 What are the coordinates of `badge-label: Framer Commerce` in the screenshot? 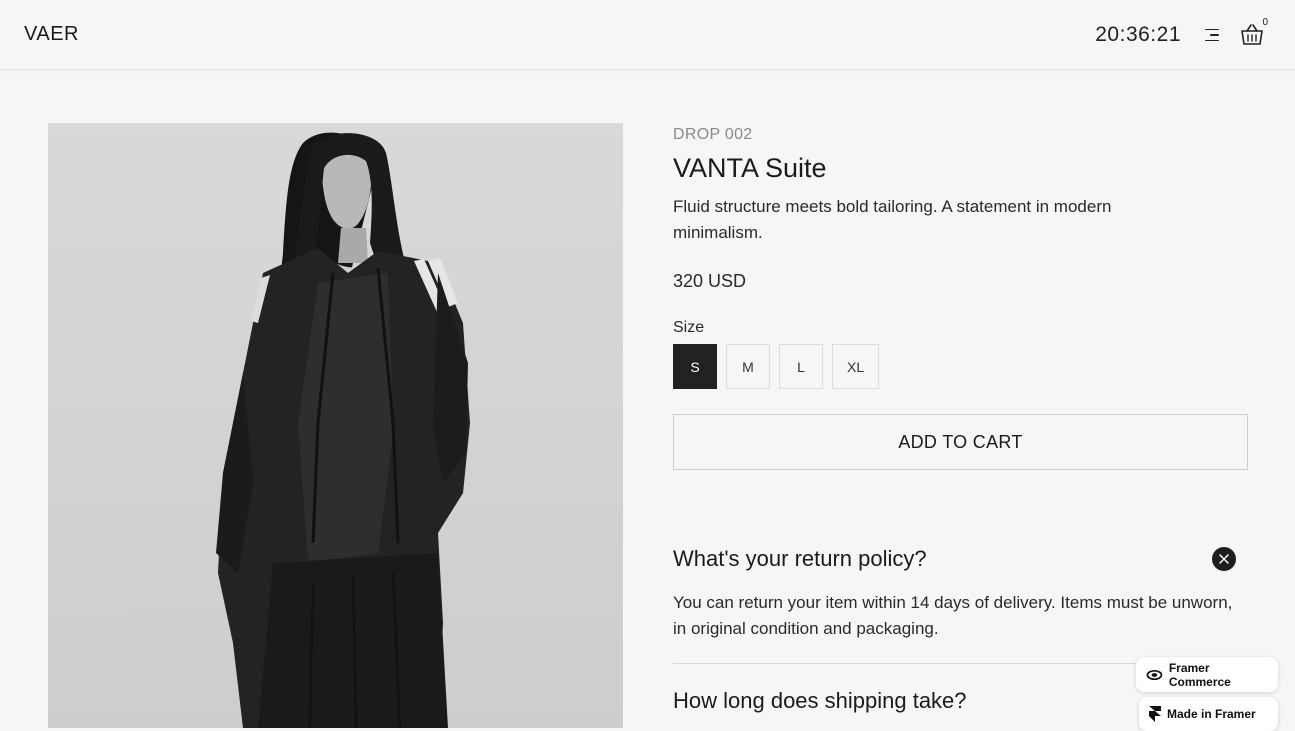 It's located at (1199, 674).